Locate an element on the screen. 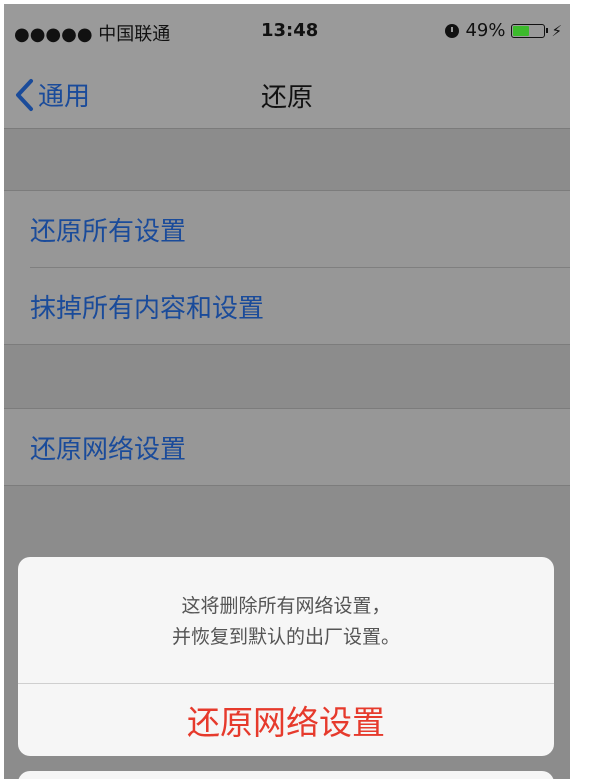 The width and height of the screenshot is (600, 779). status-bar: ●●●●● 中国联通 13:48 49% ⚡ is located at coordinates (287, 33).